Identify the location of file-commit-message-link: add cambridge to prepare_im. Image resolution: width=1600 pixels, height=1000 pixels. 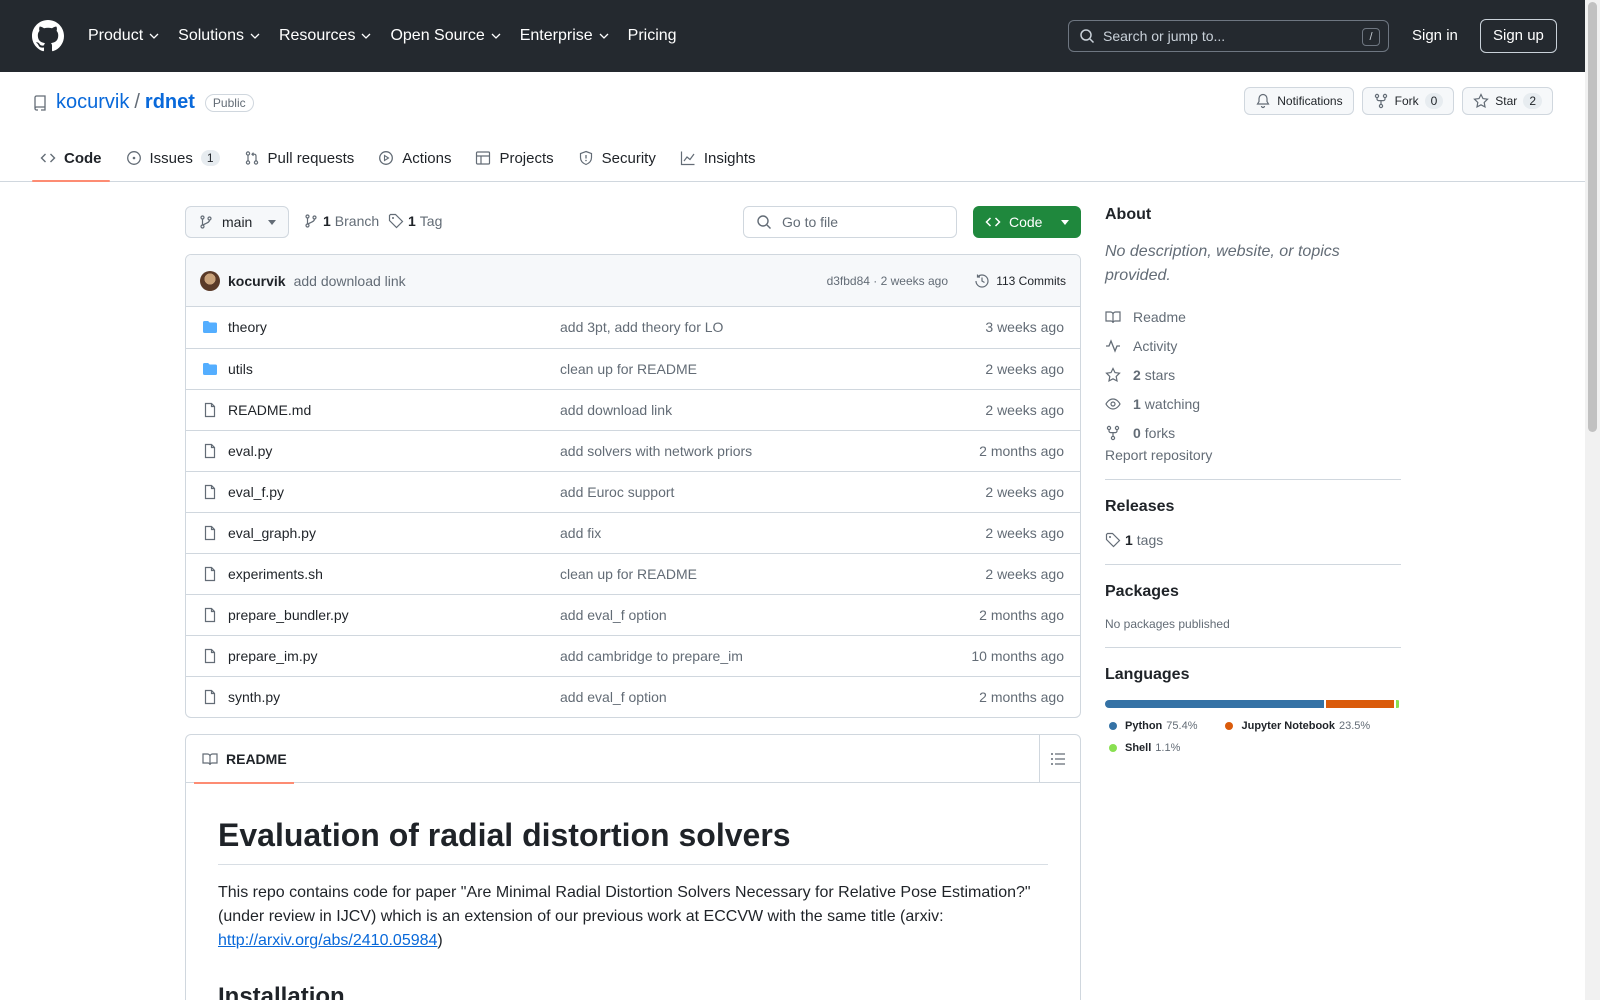
(651, 656).